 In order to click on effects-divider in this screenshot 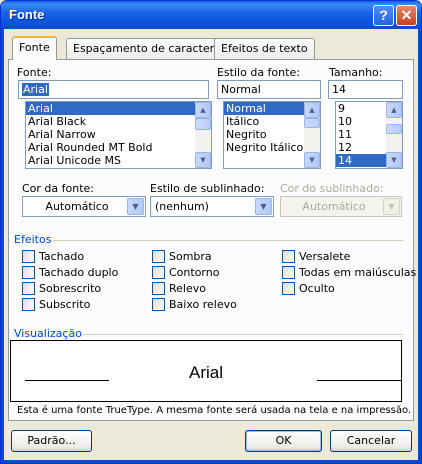, I will do `click(228, 240)`.